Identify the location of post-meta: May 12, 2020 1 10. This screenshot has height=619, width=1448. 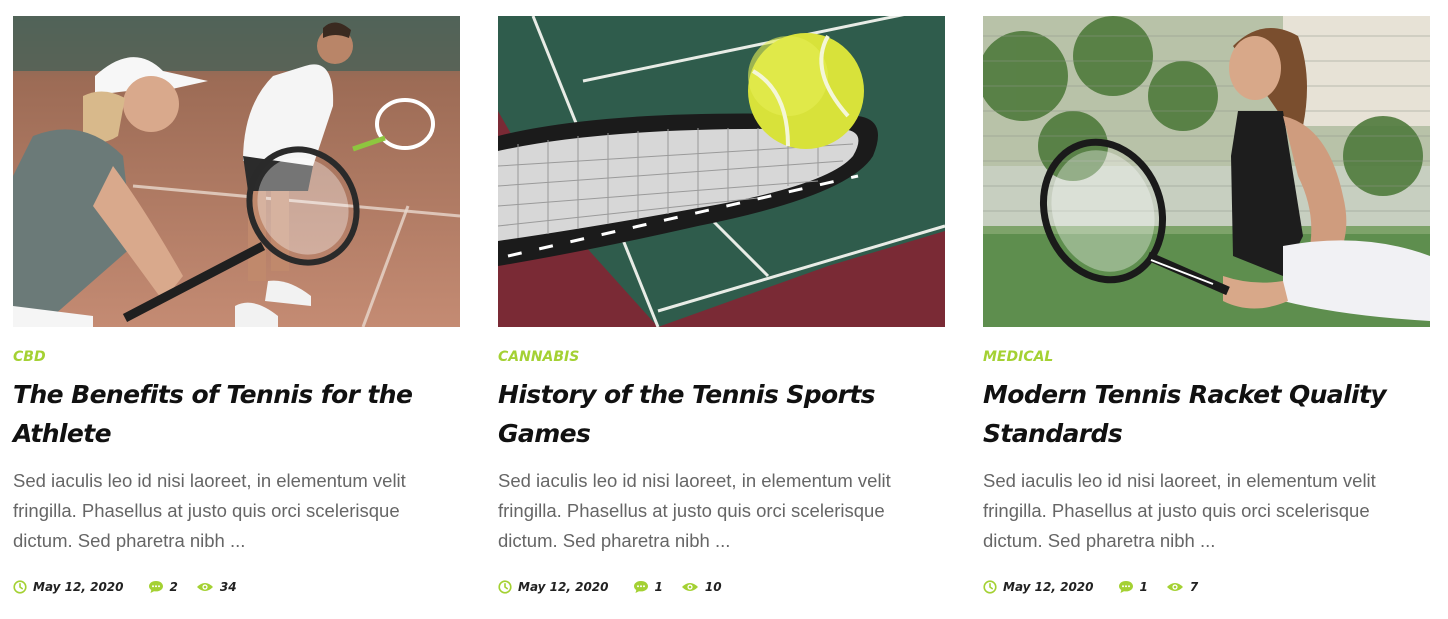
(721, 587).